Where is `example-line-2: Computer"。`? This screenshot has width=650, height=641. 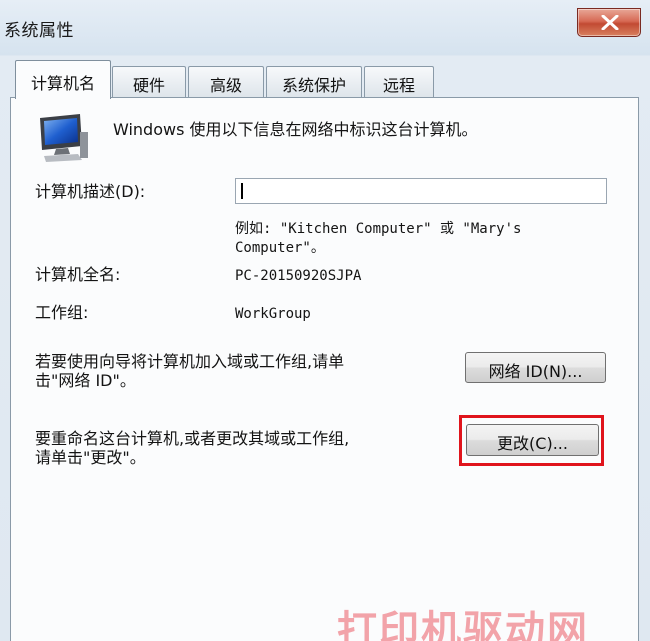
example-line-2: Computer"。 is located at coordinates (280, 248).